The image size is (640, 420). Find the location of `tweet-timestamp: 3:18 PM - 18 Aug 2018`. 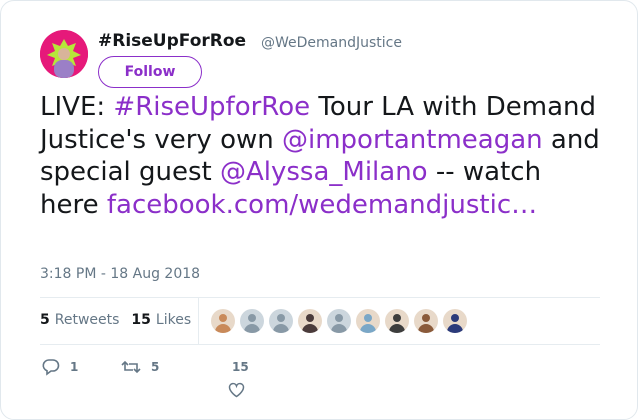

tweet-timestamp: 3:18 PM - 18 Aug 2018 is located at coordinates (120, 274).